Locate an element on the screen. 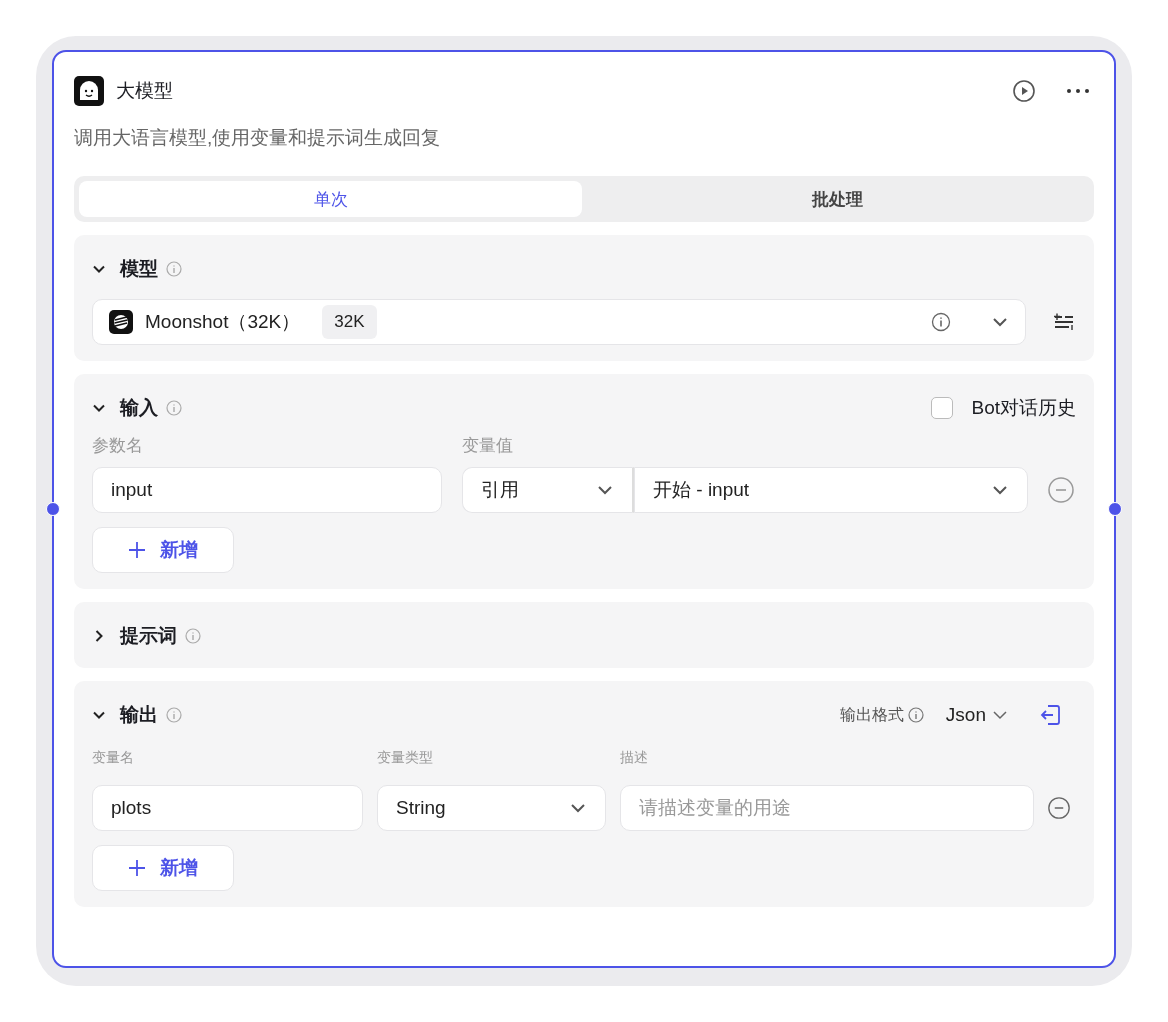  description-field: 请描述变量的用途 is located at coordinates (827, 808).